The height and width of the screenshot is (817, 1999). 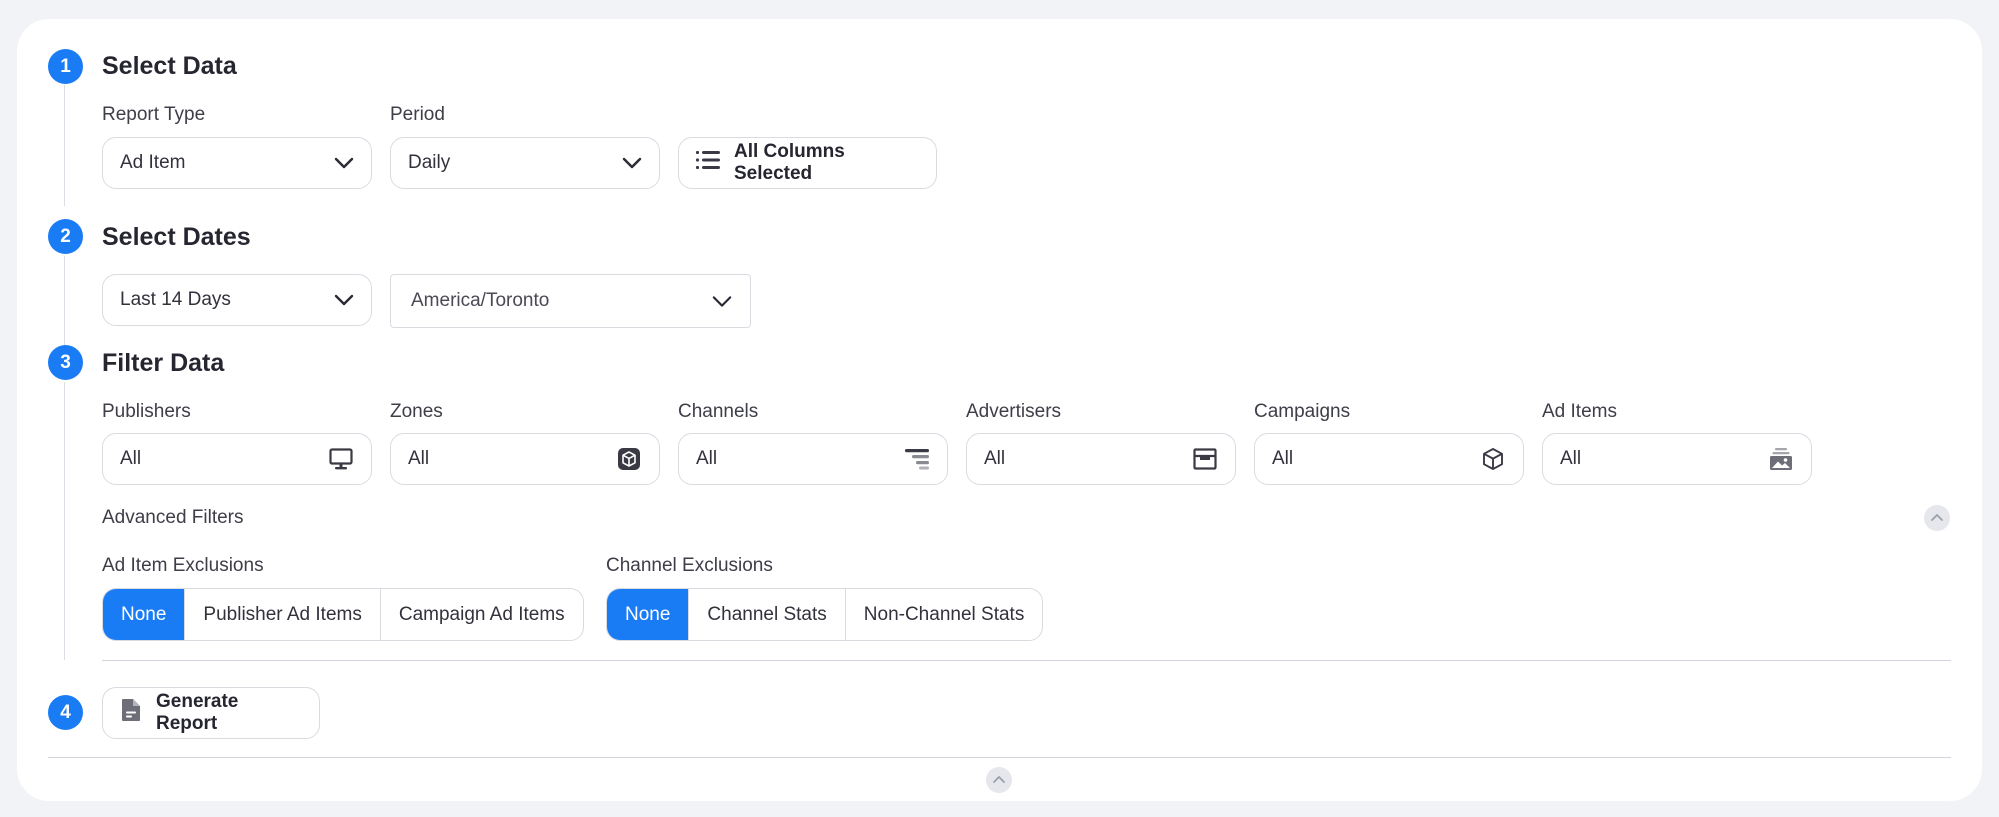 I want to click on period-label: Period, so click(x=417, y=114).